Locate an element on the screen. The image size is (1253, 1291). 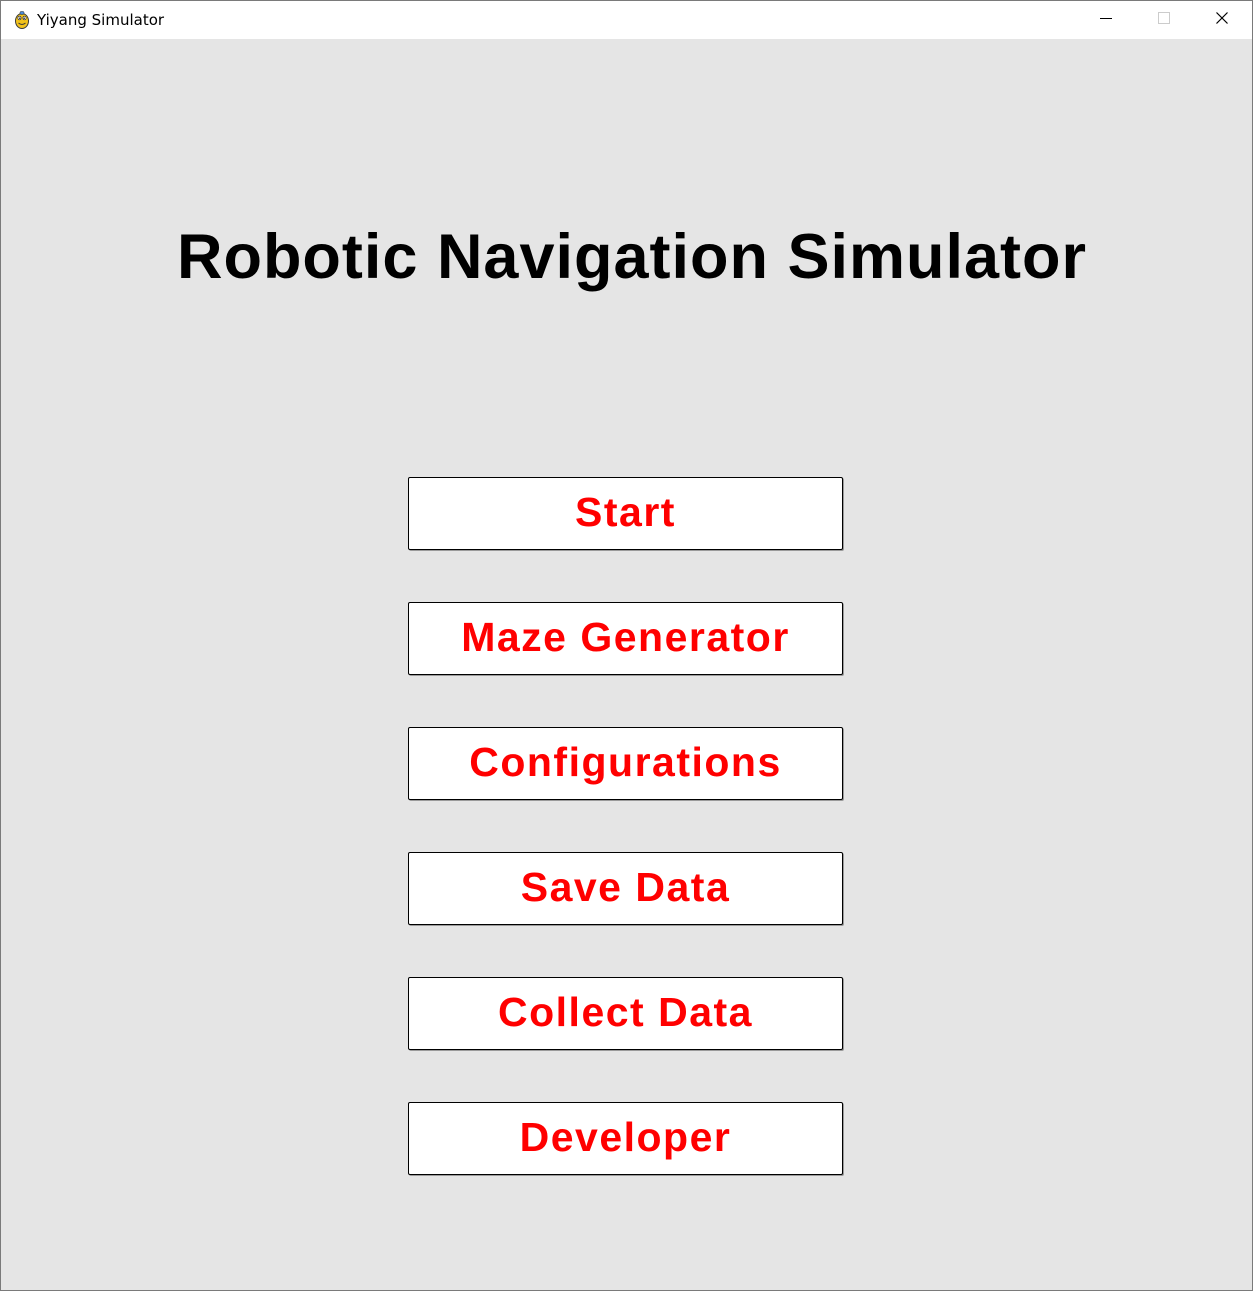
collect-data-button-label: Collect Data is located at coordinates (625, 1012).